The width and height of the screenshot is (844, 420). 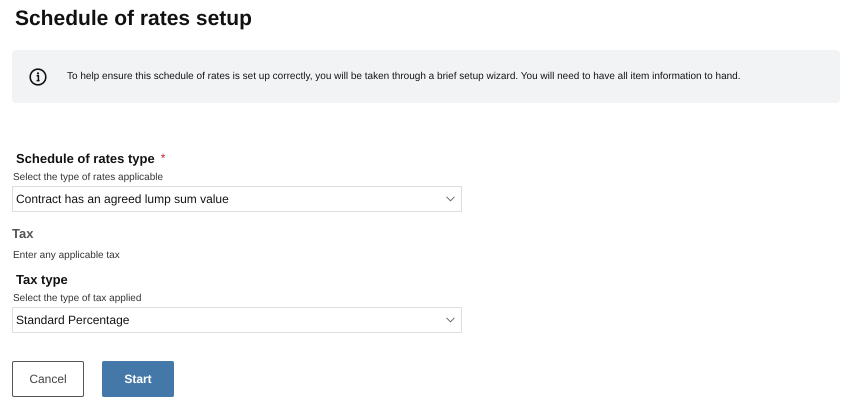 I want to click on field-hint: Select the type of tax applied, so click(x=77, y=298).